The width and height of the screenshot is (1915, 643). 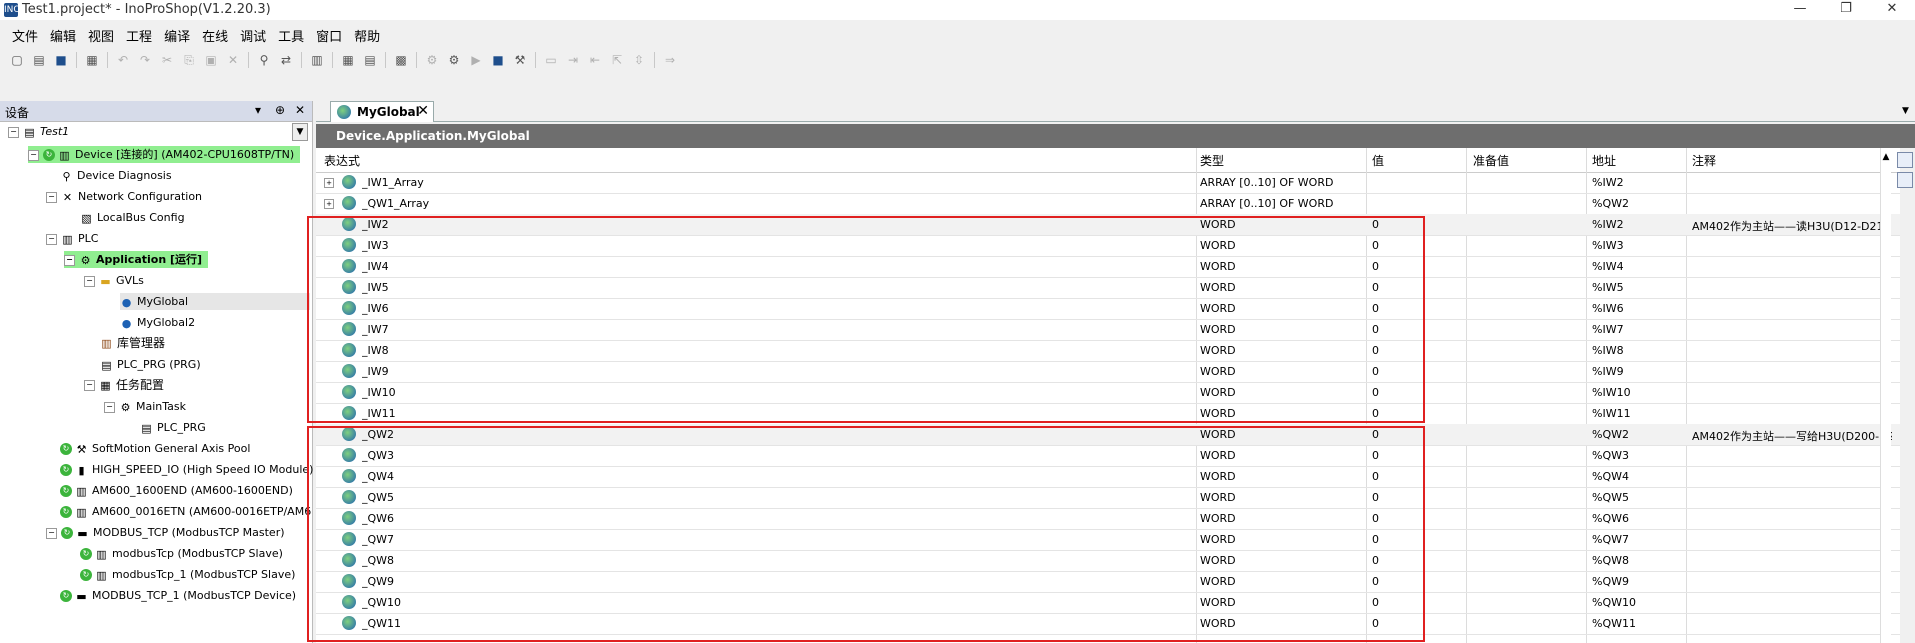 What do you see at coordinates (1905, 111) in the screenshot?
I see `tab-list-chevron-icon: ▼` at bounding box center [1905, 111].